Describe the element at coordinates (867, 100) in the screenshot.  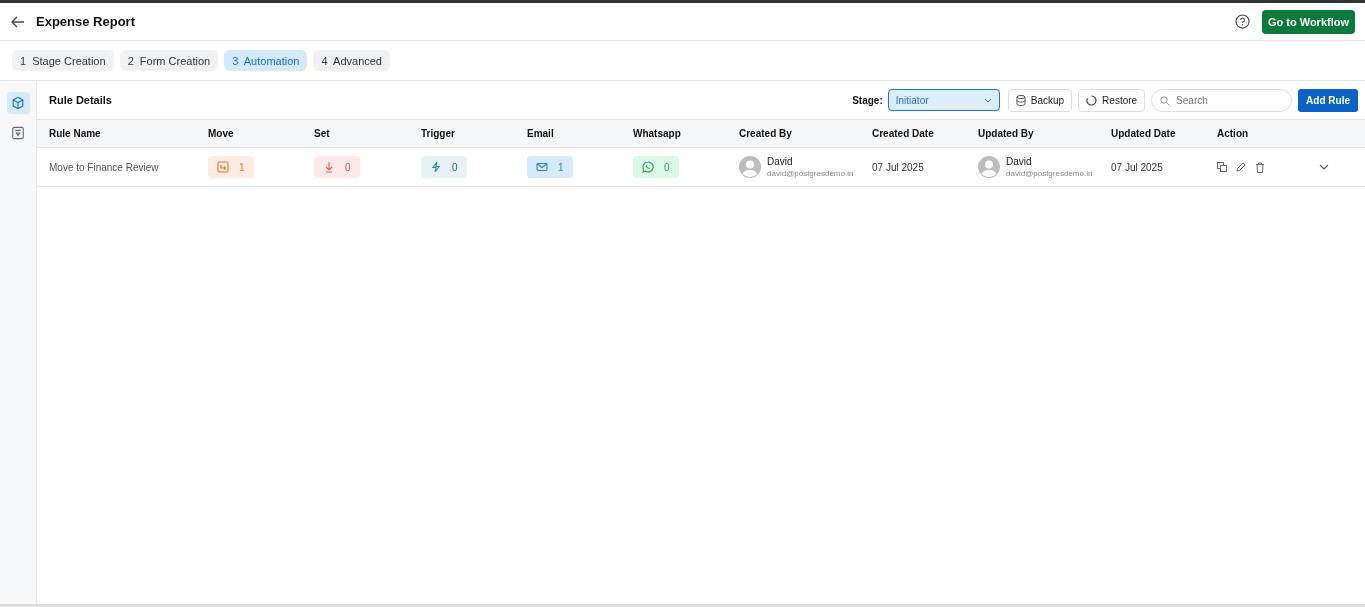
I see `stage-label: Stage:` at that location.